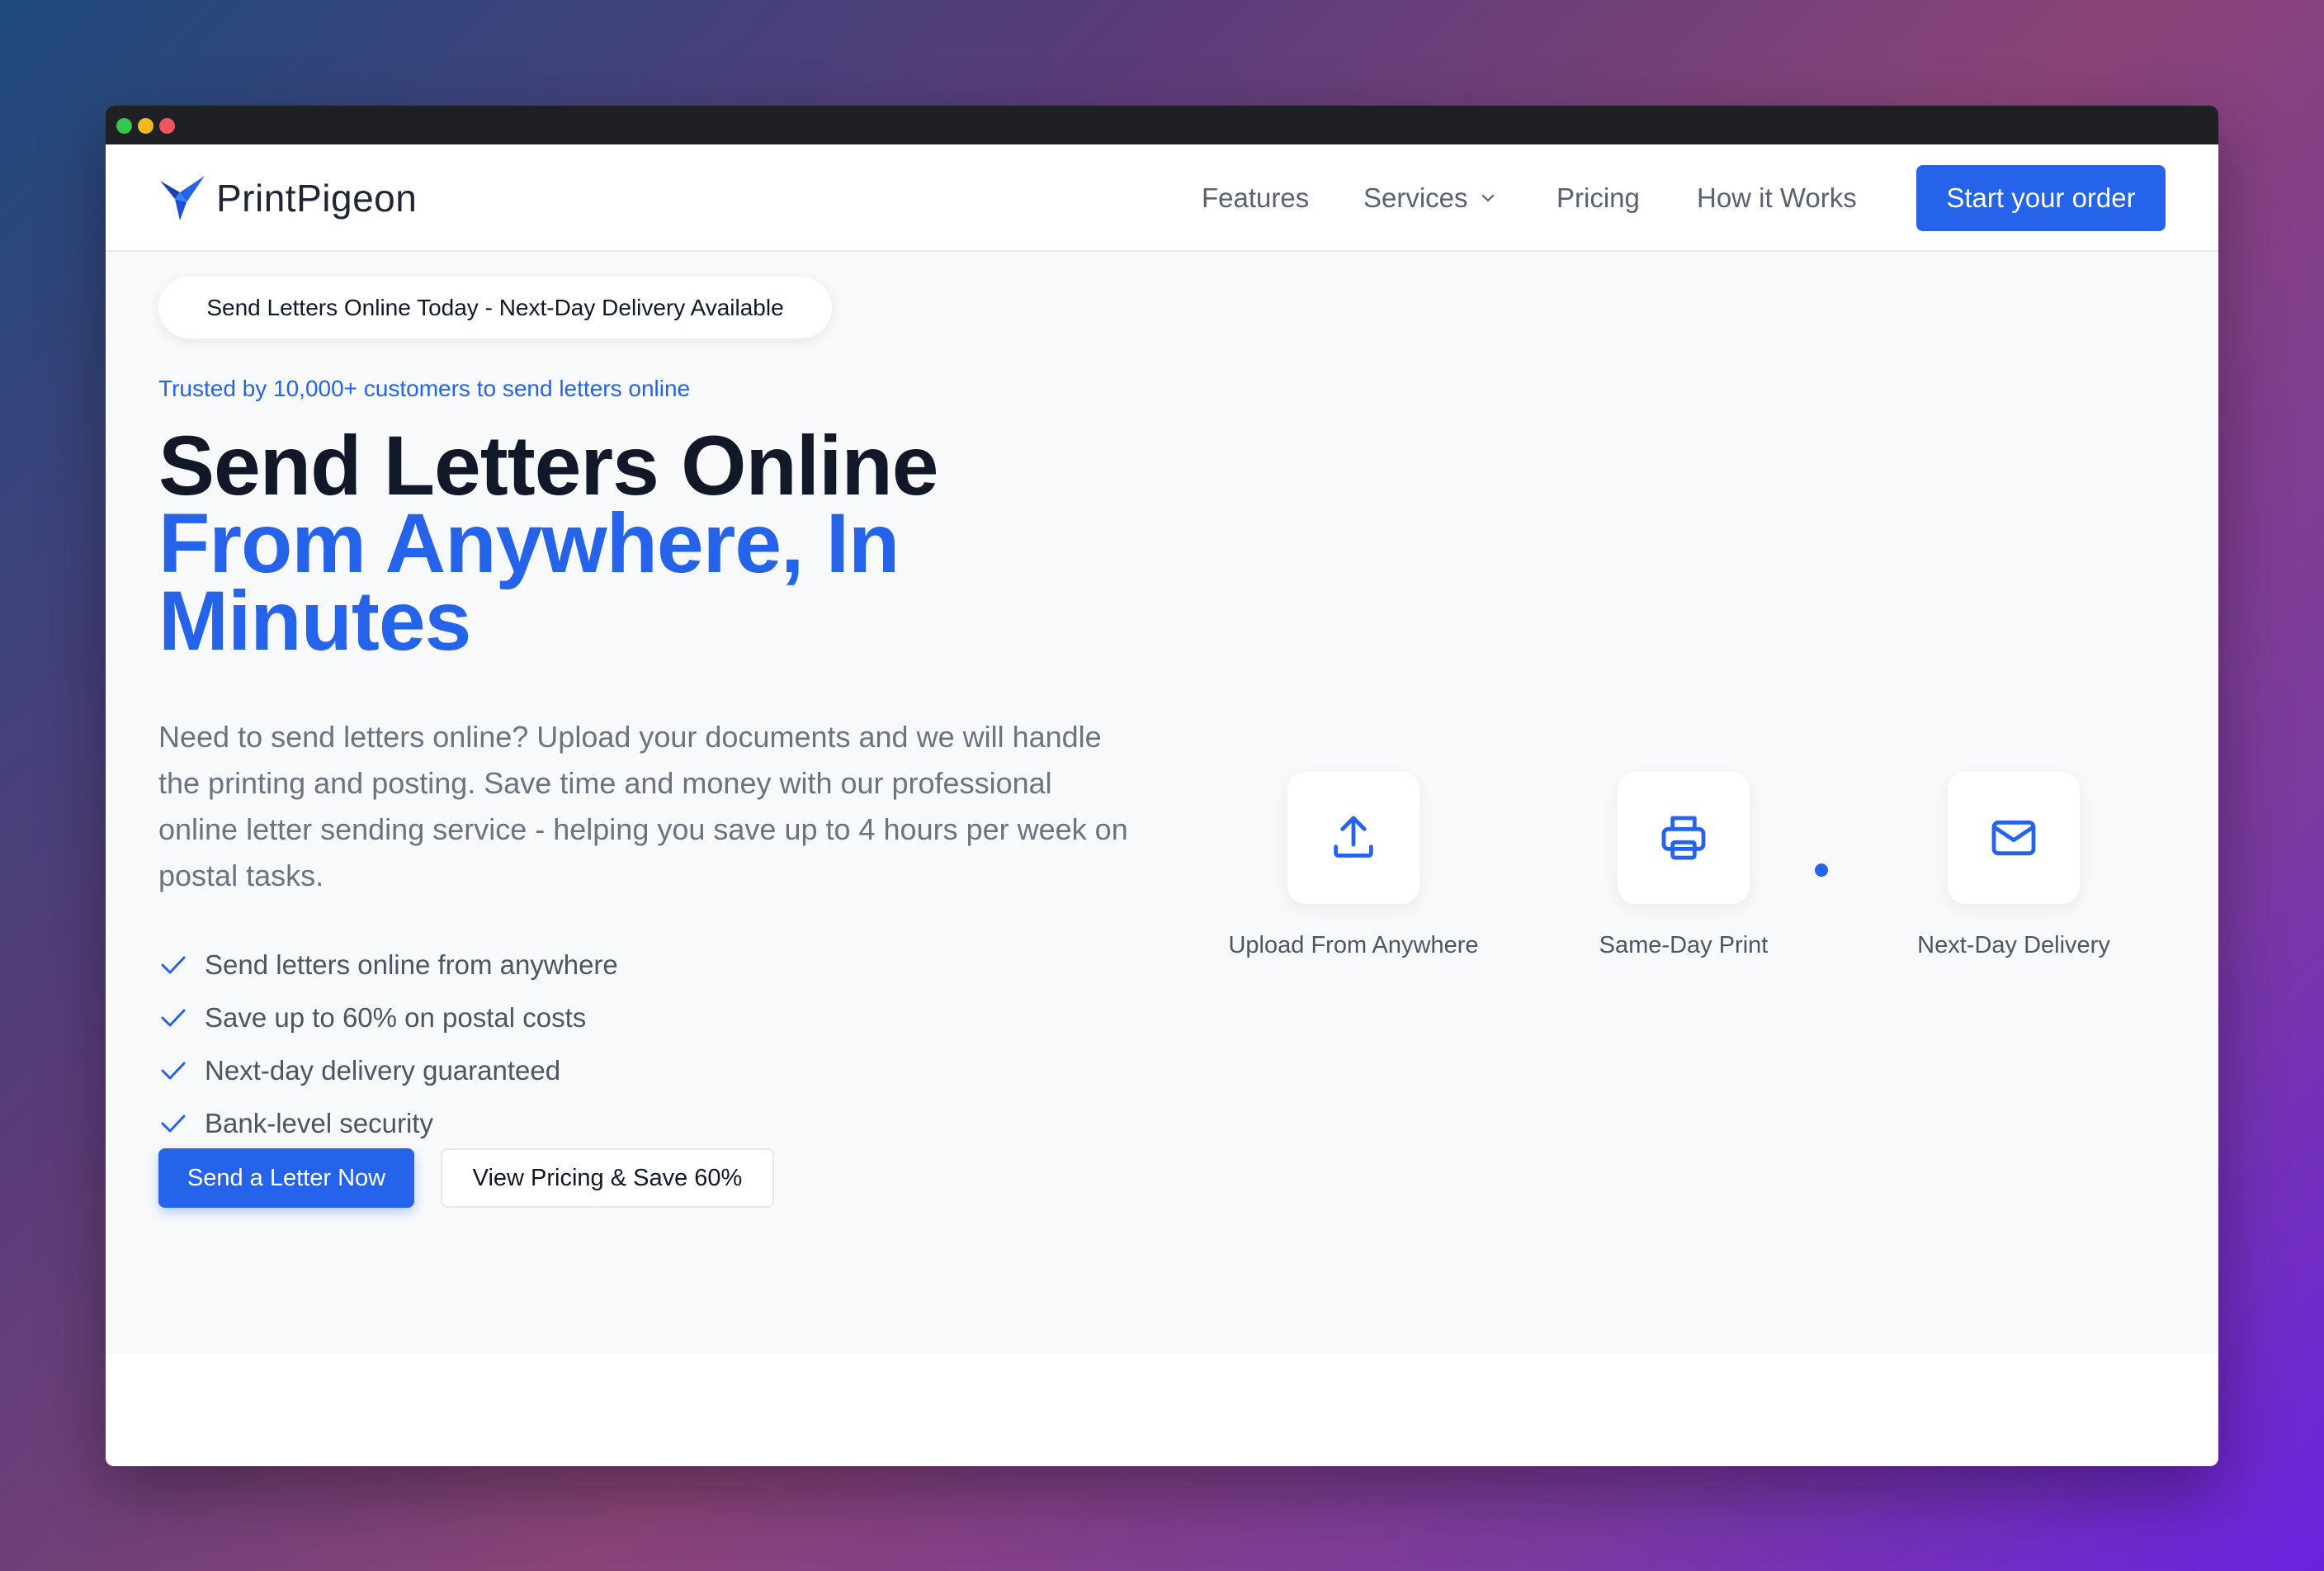  What do you see at coordinates (411, 964) in the screenshot?
I see `feature-item-label: Send letters online from anywhere` at bounding box center [411, 964].